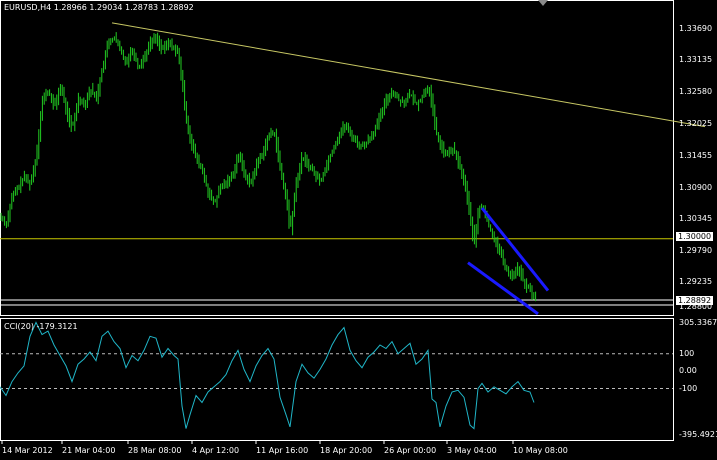  What do you see at coordinates (687, 353) in the screenshot?
I see `cci-tick-label: 100` at bounding box center [687, 353].